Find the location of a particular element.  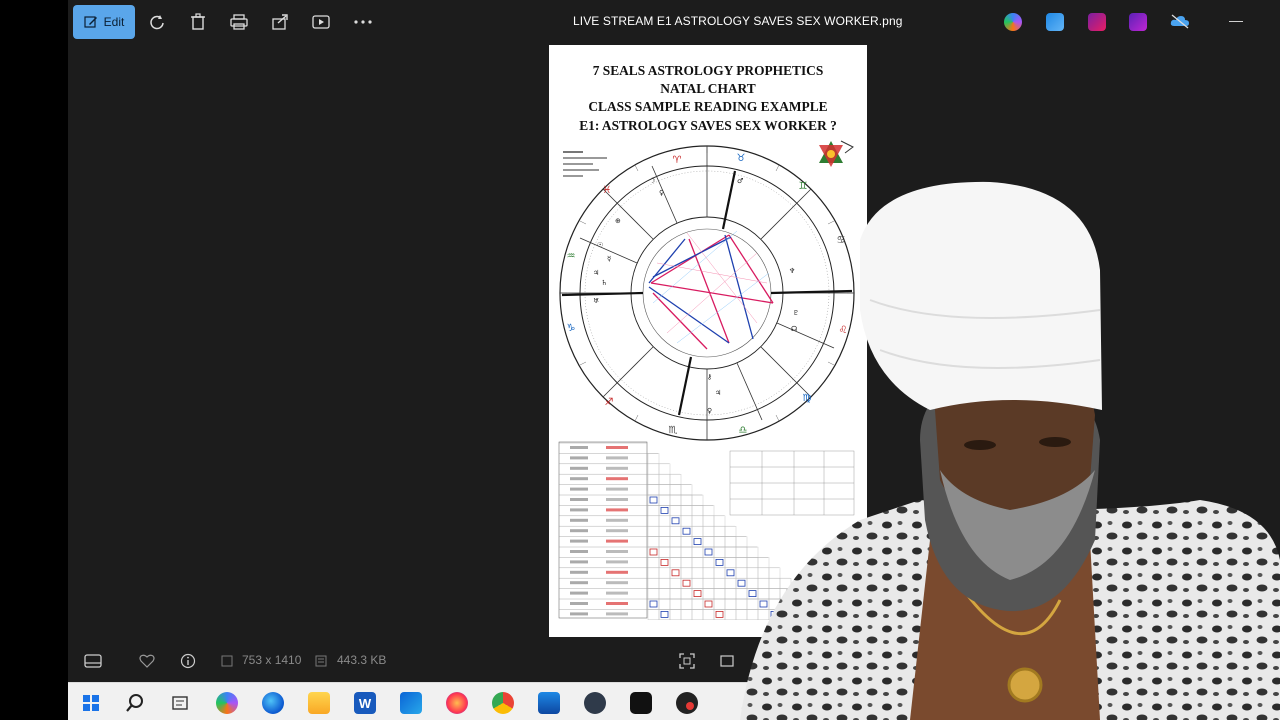

delete-icon is located at coordinates (198, 22).